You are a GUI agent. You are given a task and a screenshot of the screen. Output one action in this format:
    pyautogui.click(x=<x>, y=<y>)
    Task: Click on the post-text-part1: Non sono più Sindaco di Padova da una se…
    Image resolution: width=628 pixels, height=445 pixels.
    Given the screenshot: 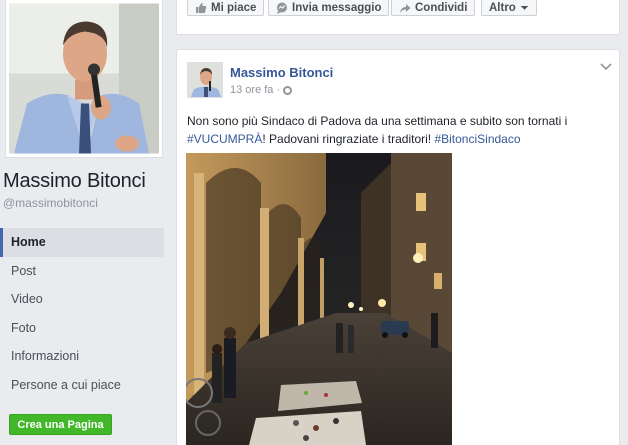 What is the action you would take?
    pyautogui.click(x=377, y=121)
    